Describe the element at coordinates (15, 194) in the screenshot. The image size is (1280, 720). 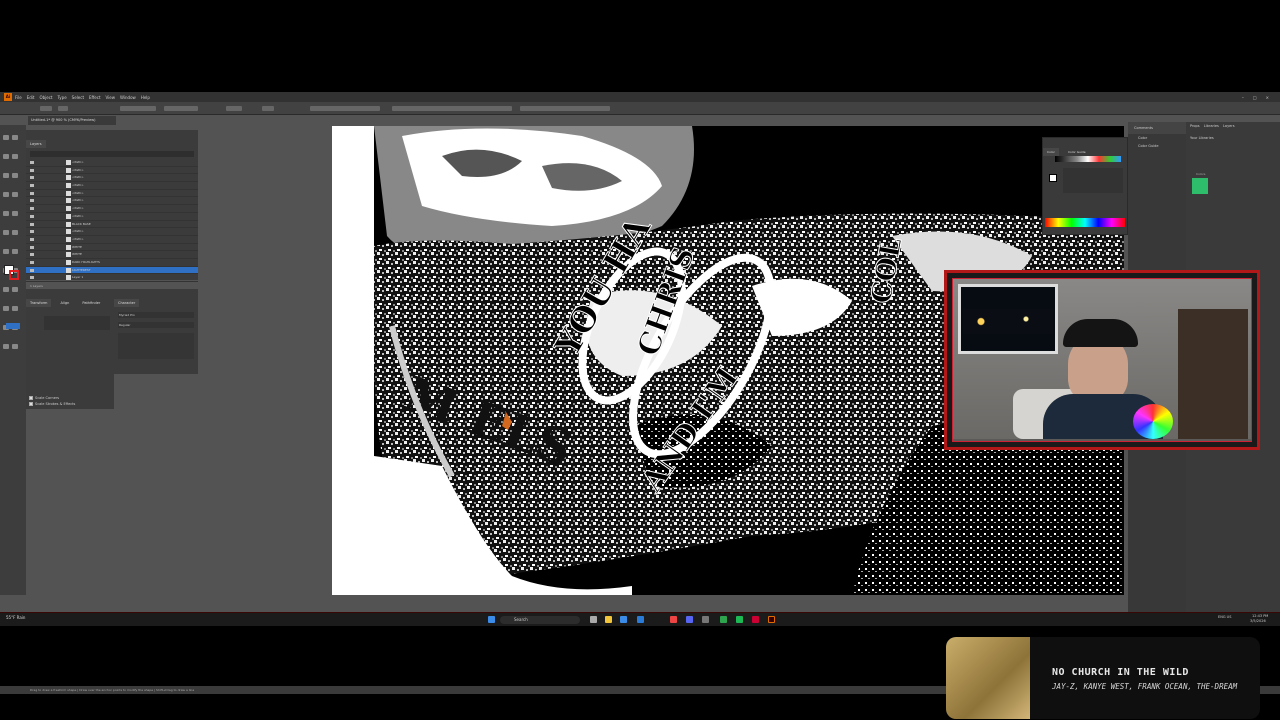
I see `line-tool-icon` at that location.